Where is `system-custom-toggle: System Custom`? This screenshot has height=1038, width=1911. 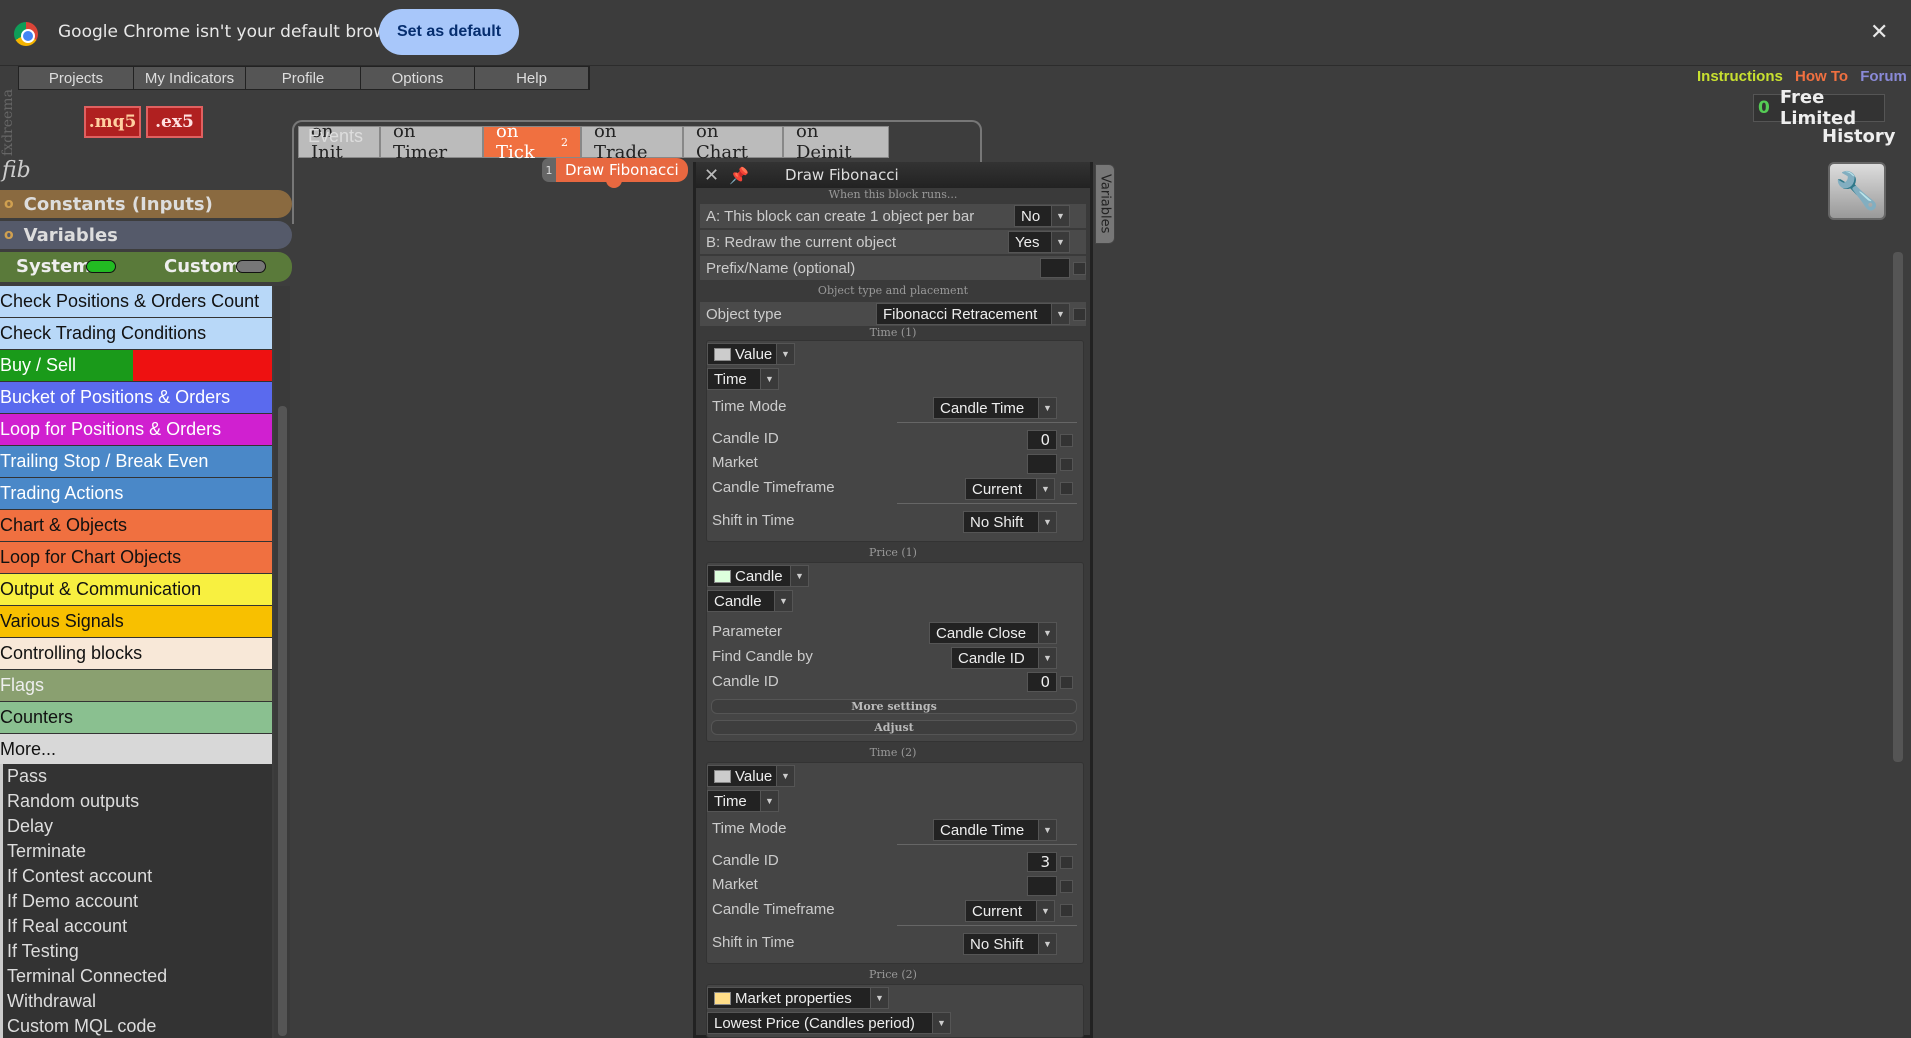 system-custom-toggle: System Custom is located at coordinates (146, 267).